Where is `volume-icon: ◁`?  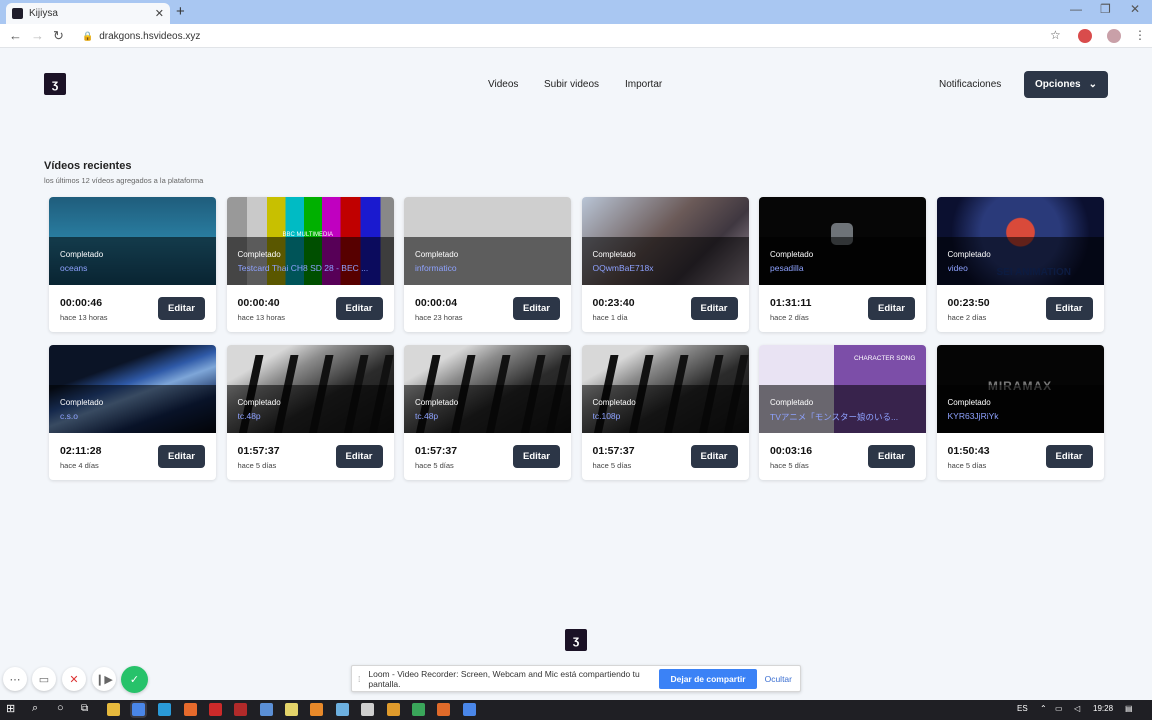
volume-icon: ◁ is located at coordinates (1077, 708).